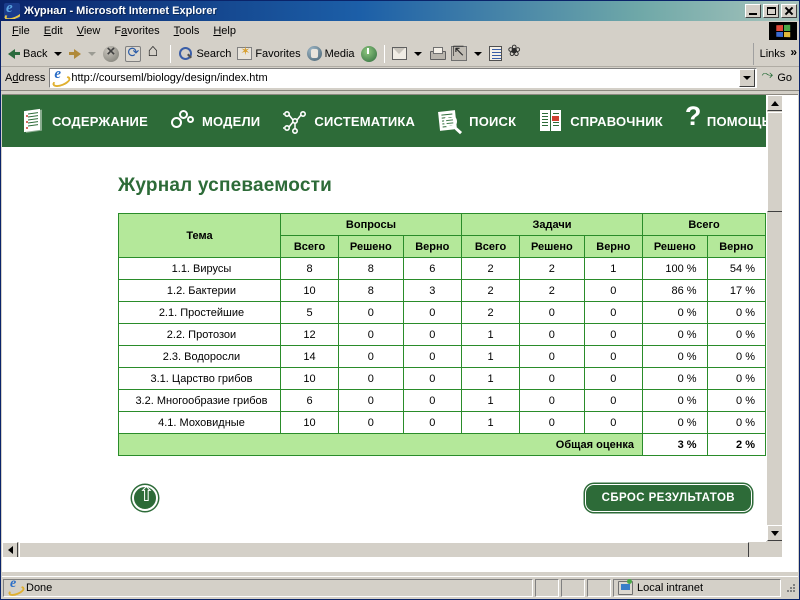 The image size is (800, 600). Describe the element at coordinates (747, 77) in the screenshot. I see `address-dropdown-button` at that location.